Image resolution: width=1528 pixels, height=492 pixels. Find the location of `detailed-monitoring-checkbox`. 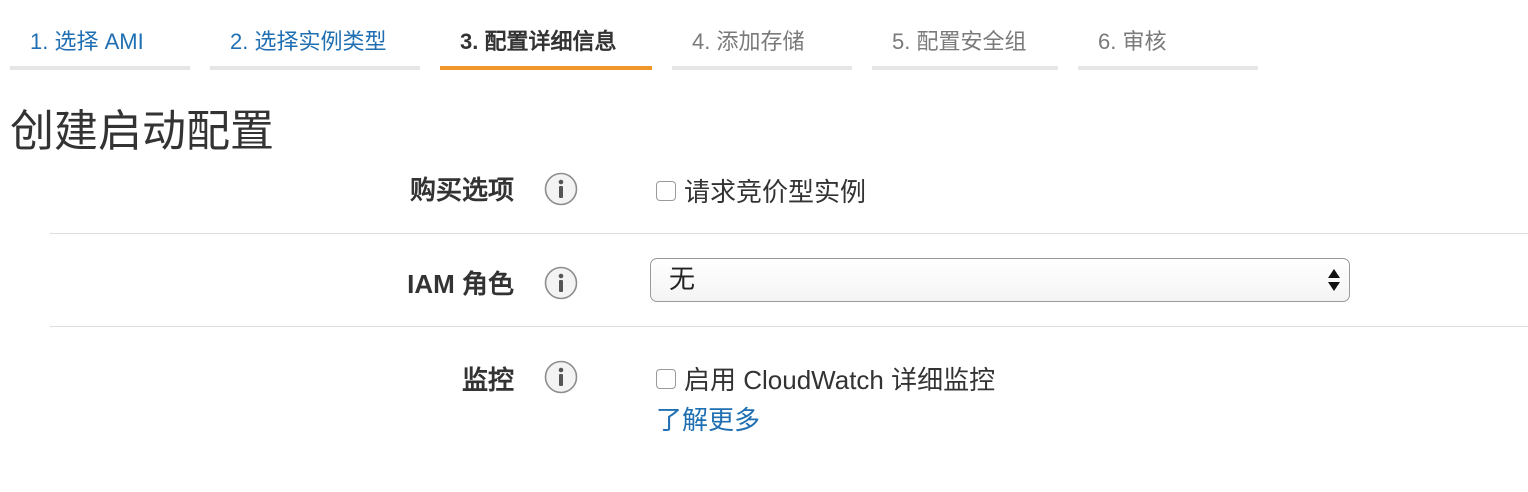

detailed-monitoring-checkbox is located at coordinates (666, 378).